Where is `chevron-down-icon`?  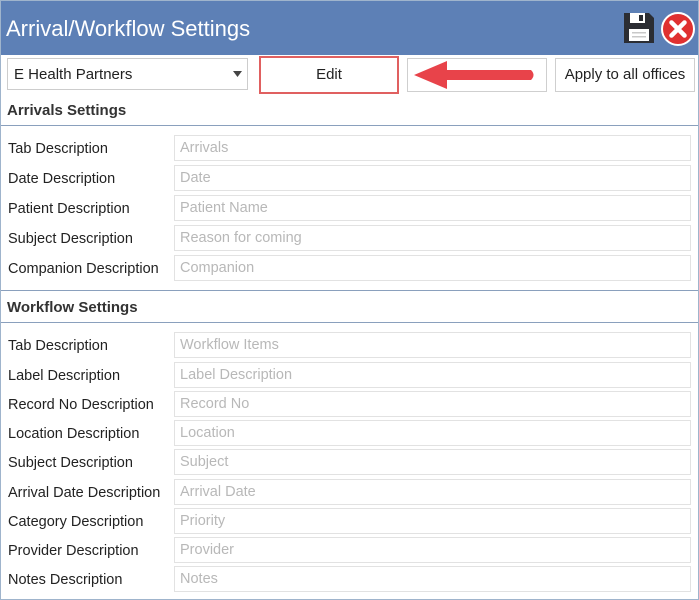 chevron-down-icon is located at coordinates (237, 74).